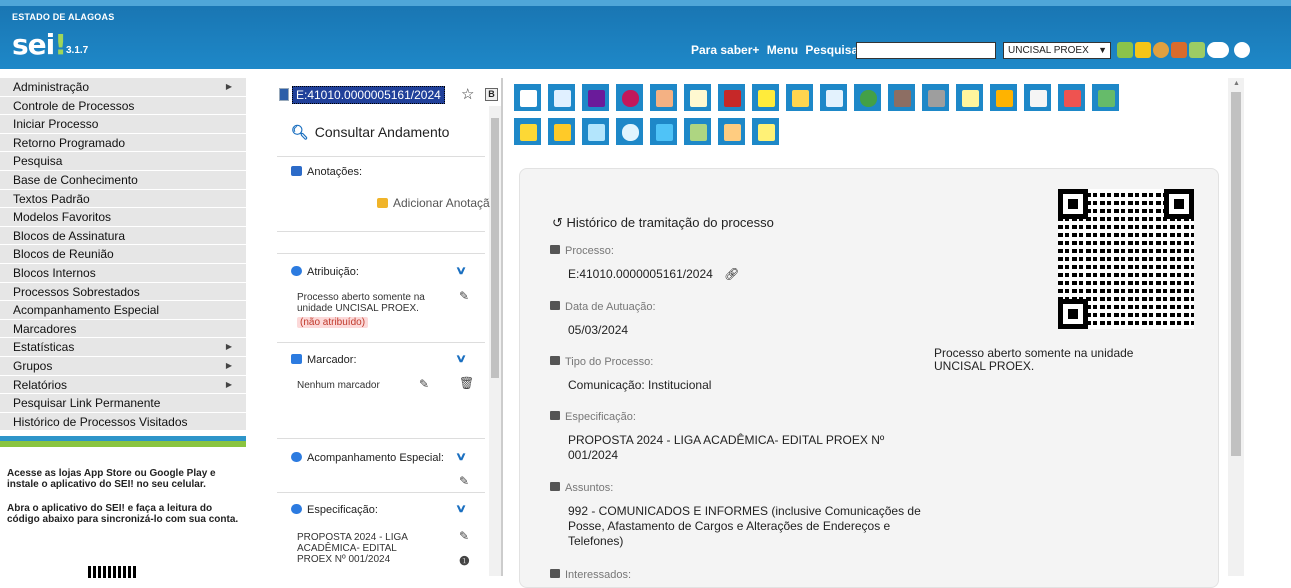 The image size is (1291, 588). What do you see at coordinates (495, 248) in the screenshot?
I see `tree-scrollbar-thumb` at bounding box center [495, 248].